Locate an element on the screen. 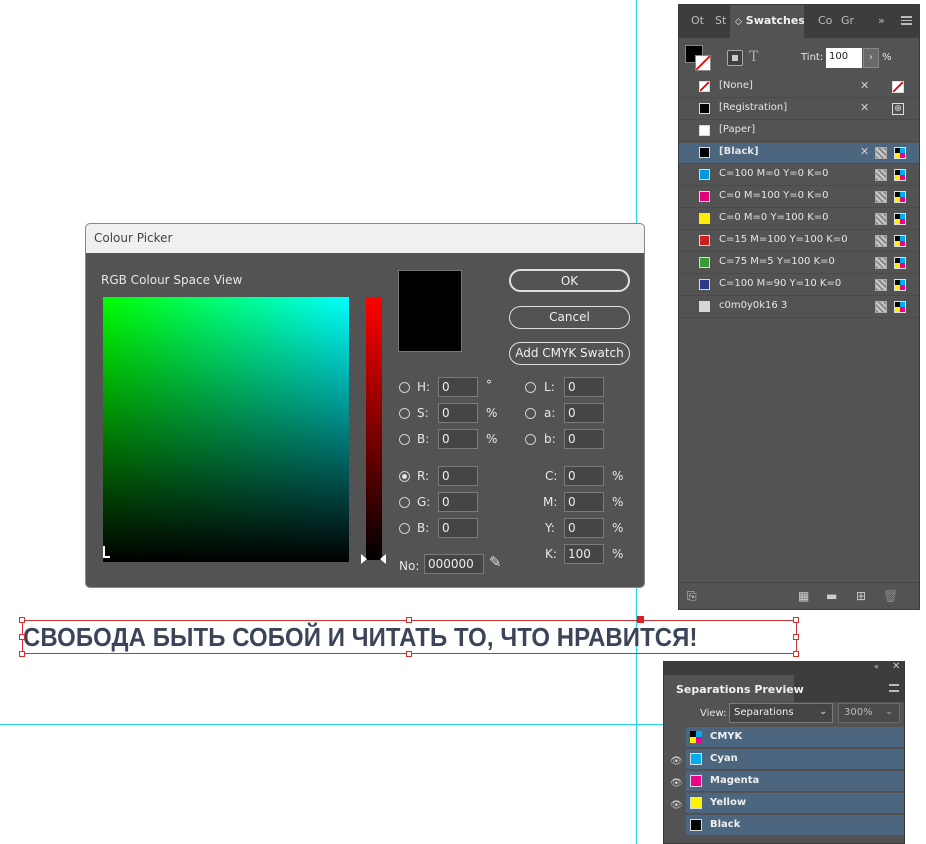  lab-a-radio is located at coordinates (530, 413).